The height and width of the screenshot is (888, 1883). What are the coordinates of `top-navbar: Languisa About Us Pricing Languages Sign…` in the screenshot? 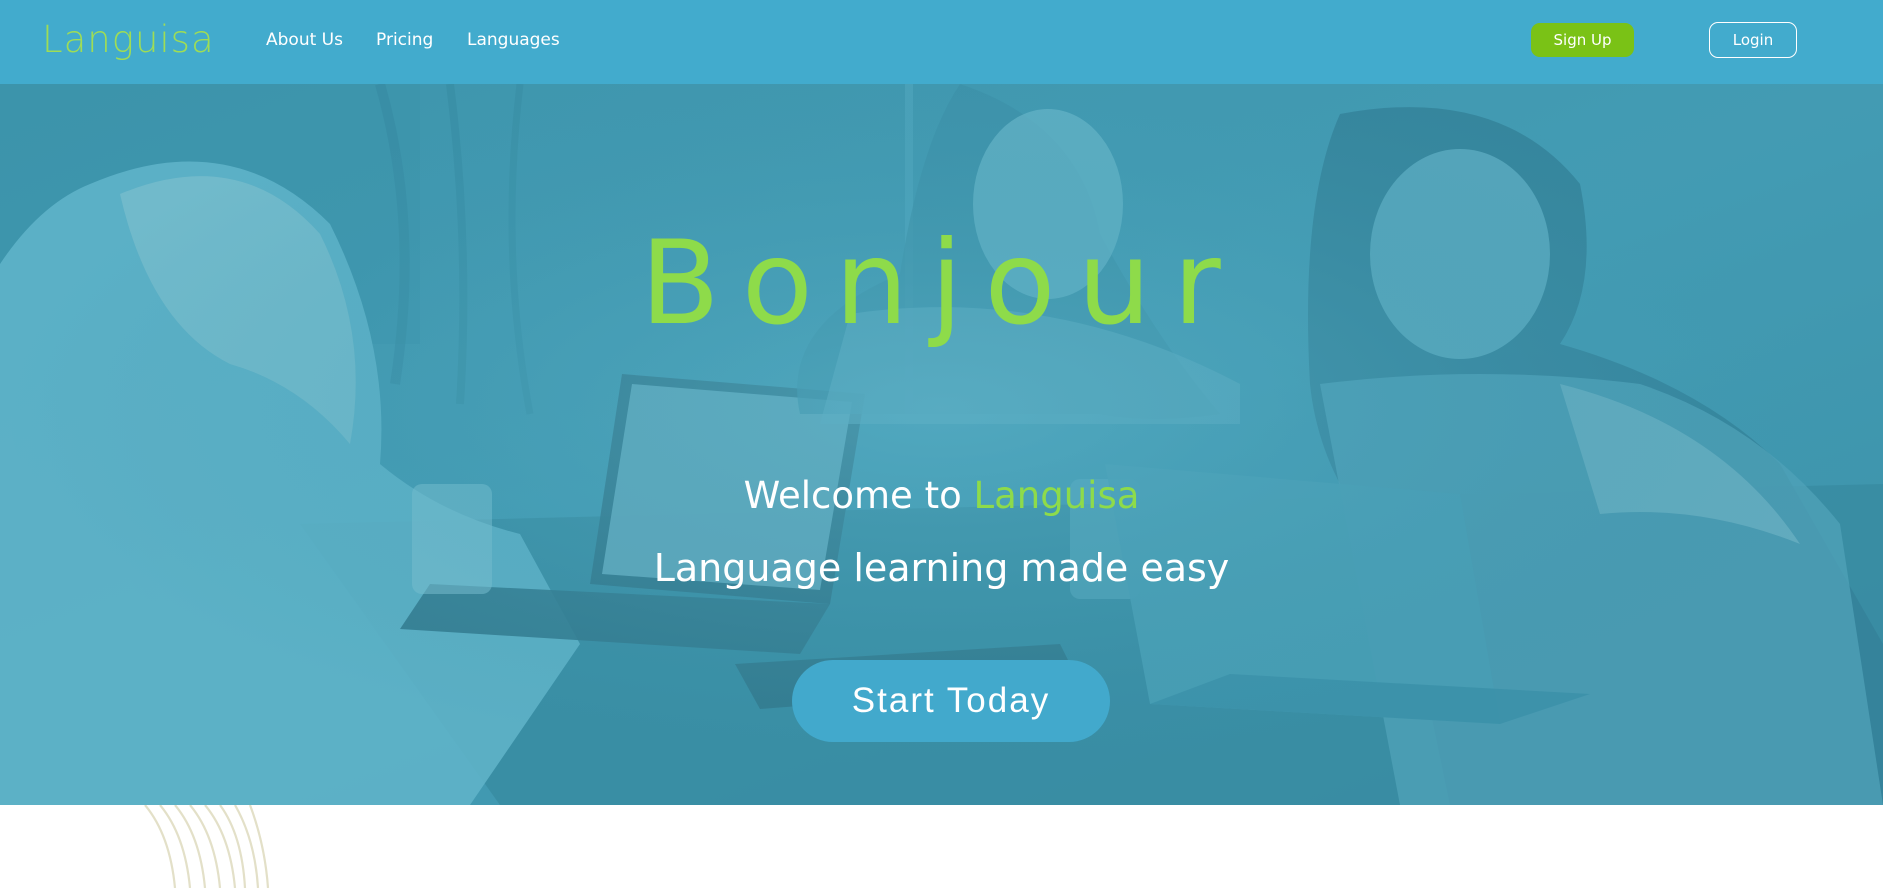 It's located at (941, 42).